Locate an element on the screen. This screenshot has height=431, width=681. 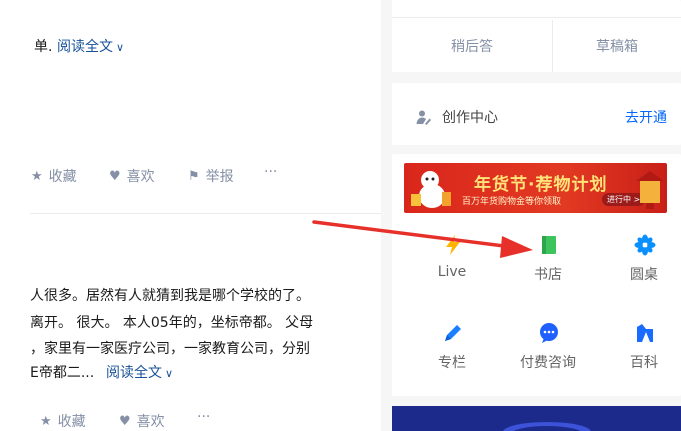
answer-tabs-card: 稍后答 草稿箱 is located at coordinates (536, 36).